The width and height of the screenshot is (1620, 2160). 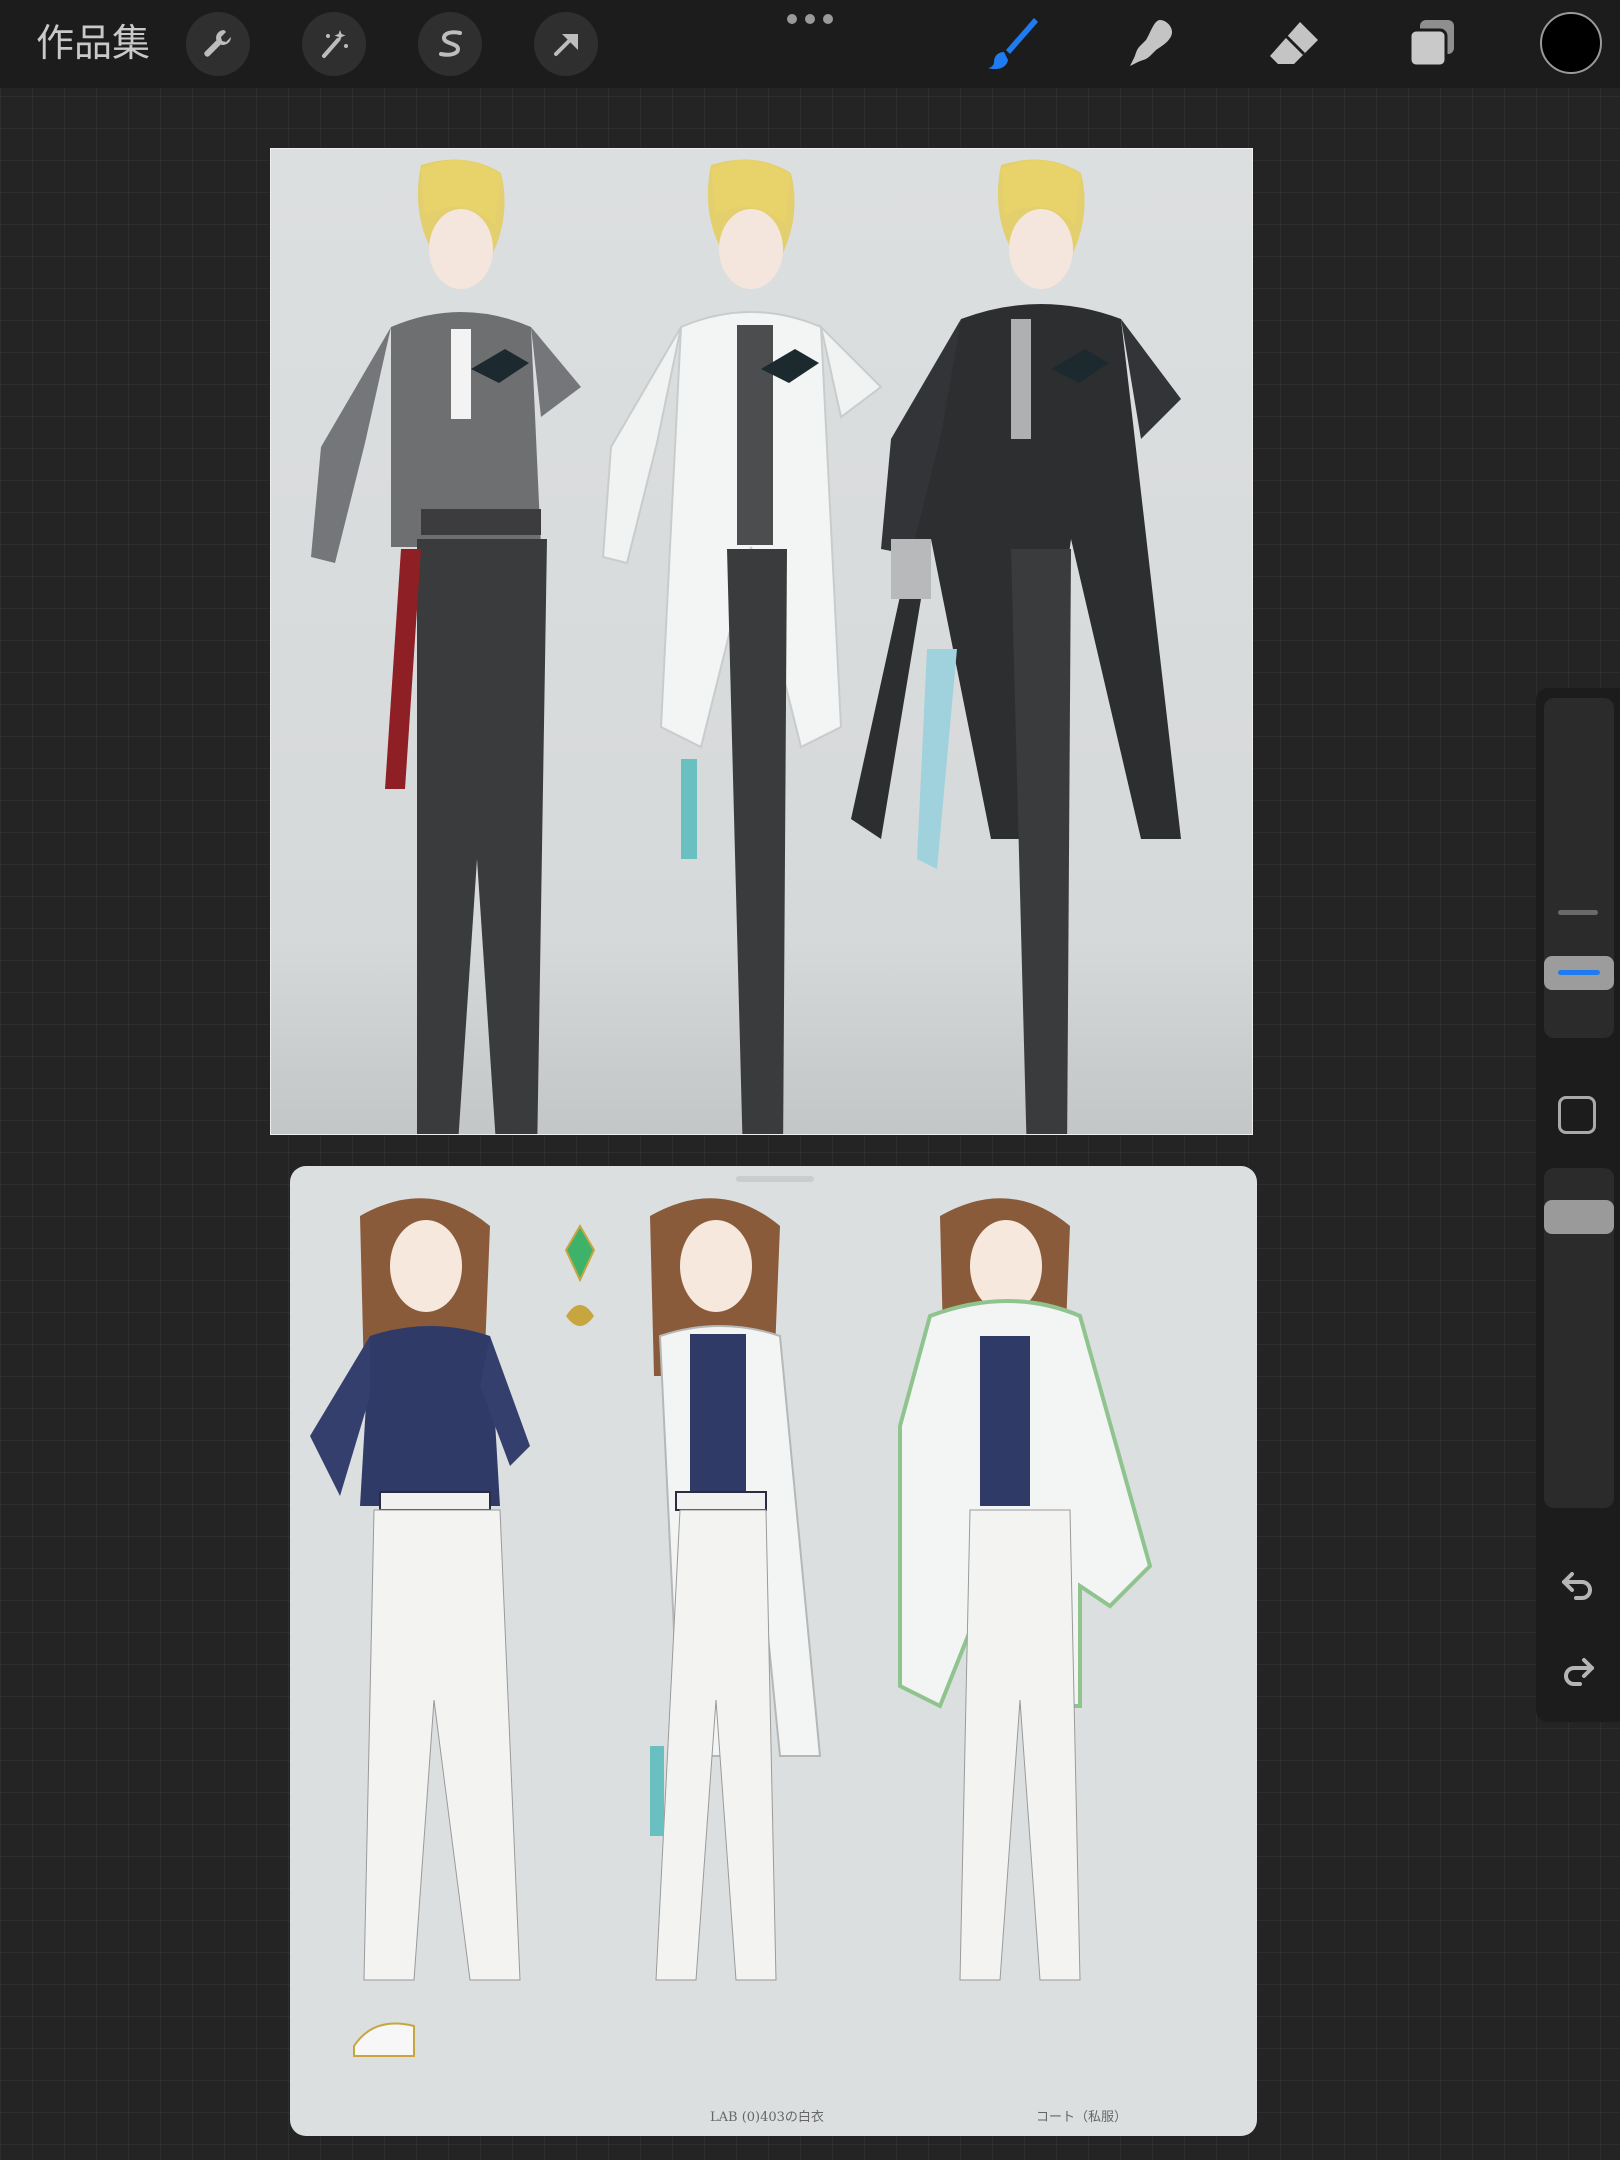 What do you see at coordinates (1577, 1115) in the screenshot?
I see `modify-button` at bounding box center [1577, 1115].